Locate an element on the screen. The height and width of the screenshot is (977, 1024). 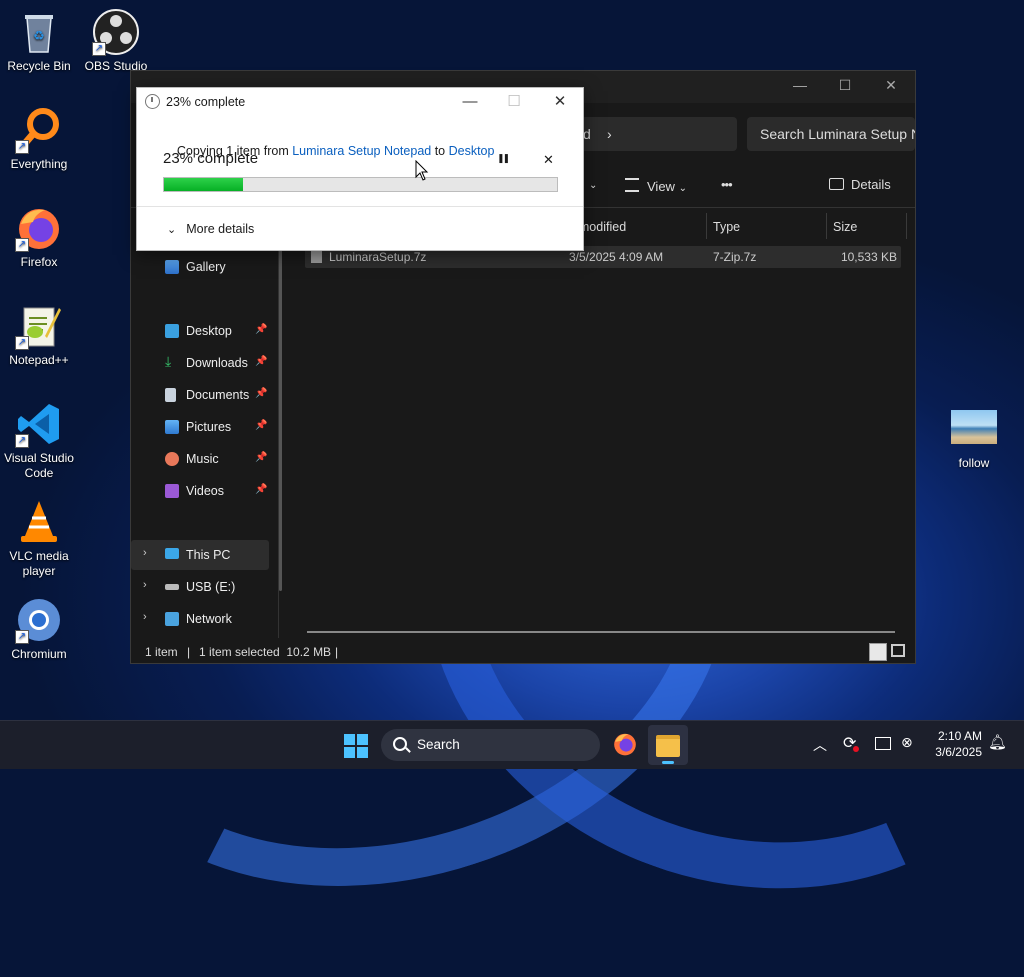
folder-icon is located at coordinates (668, 746).